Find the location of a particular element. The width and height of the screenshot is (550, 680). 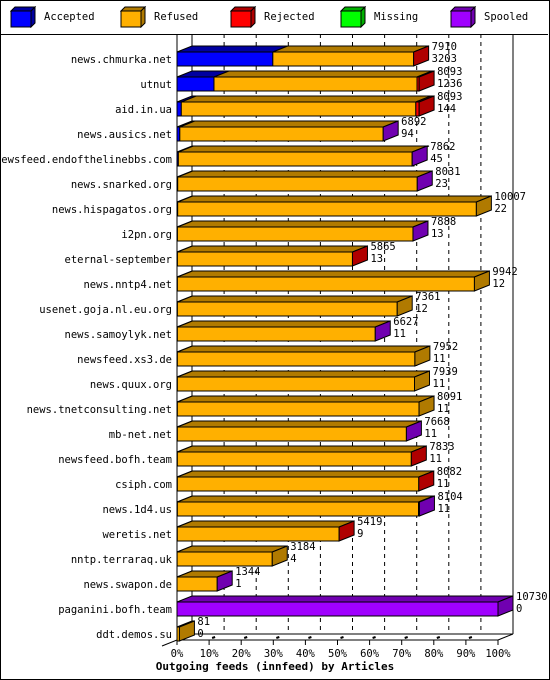

total-value-label: 81 is located at coordinates (203, 622).